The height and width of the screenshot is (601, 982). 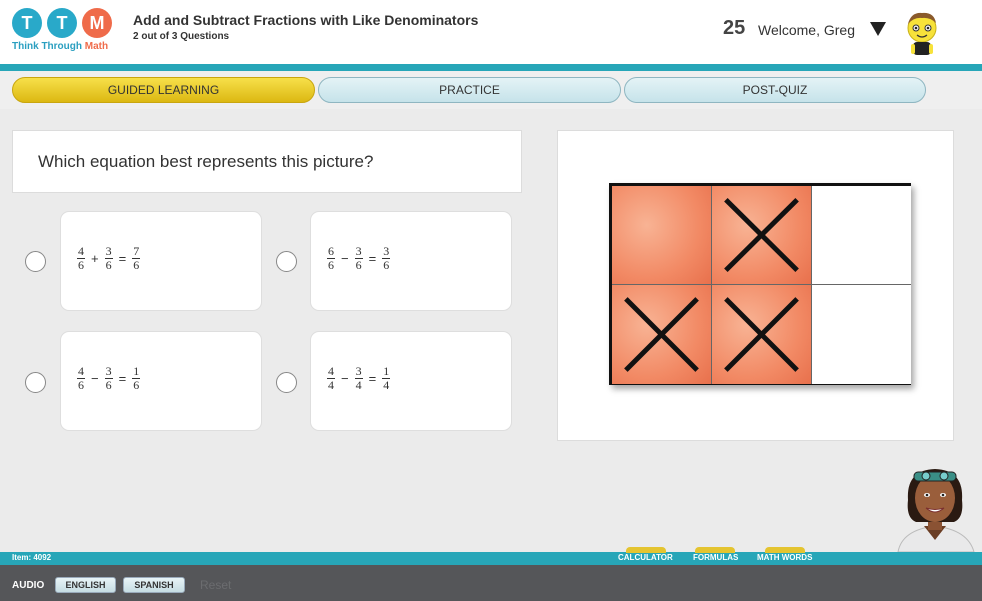 What do you see at coordinates (715, 557) in the screenshot?
I see `formulas-button: FORMULAS` at bounding box center [715, 557].